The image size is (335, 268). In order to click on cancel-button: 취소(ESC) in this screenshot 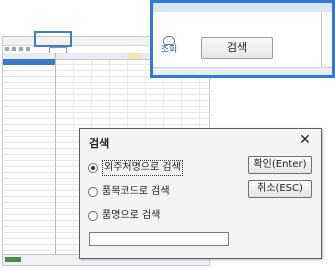, I will do `click(280, 189)`.